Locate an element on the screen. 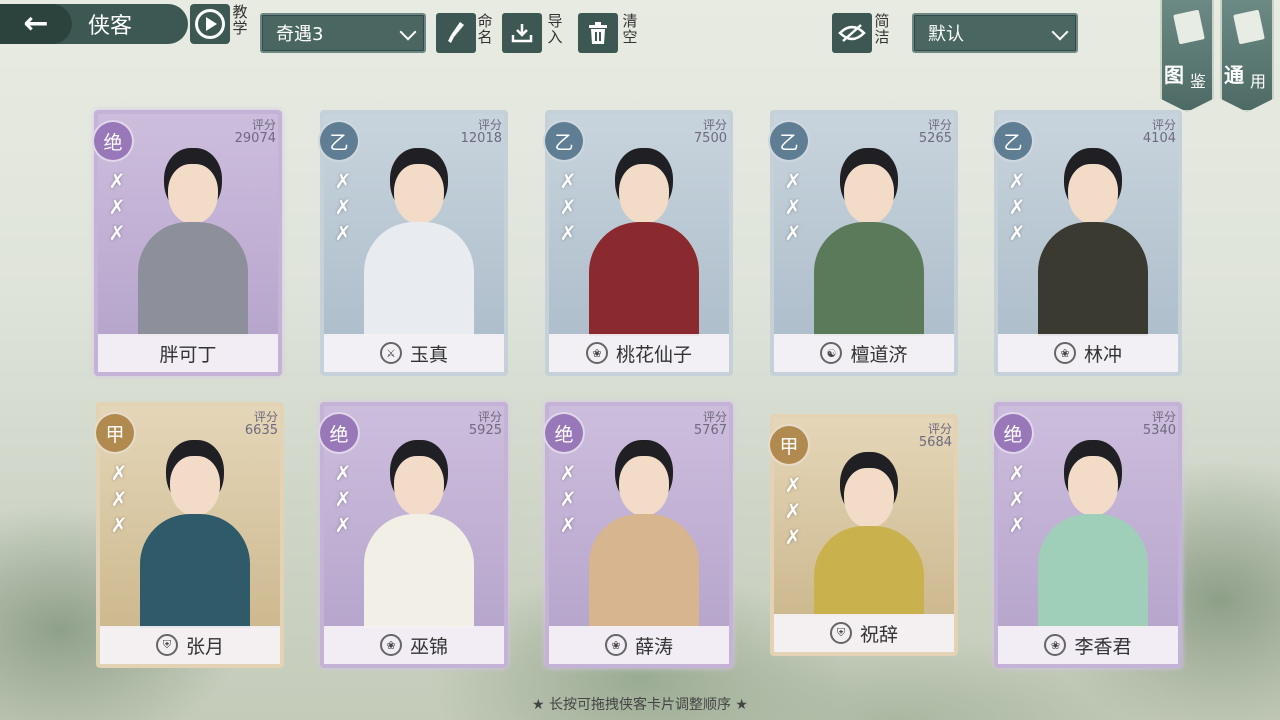  team-select-value: 奇遇3 is located at coordinates (300, 34).